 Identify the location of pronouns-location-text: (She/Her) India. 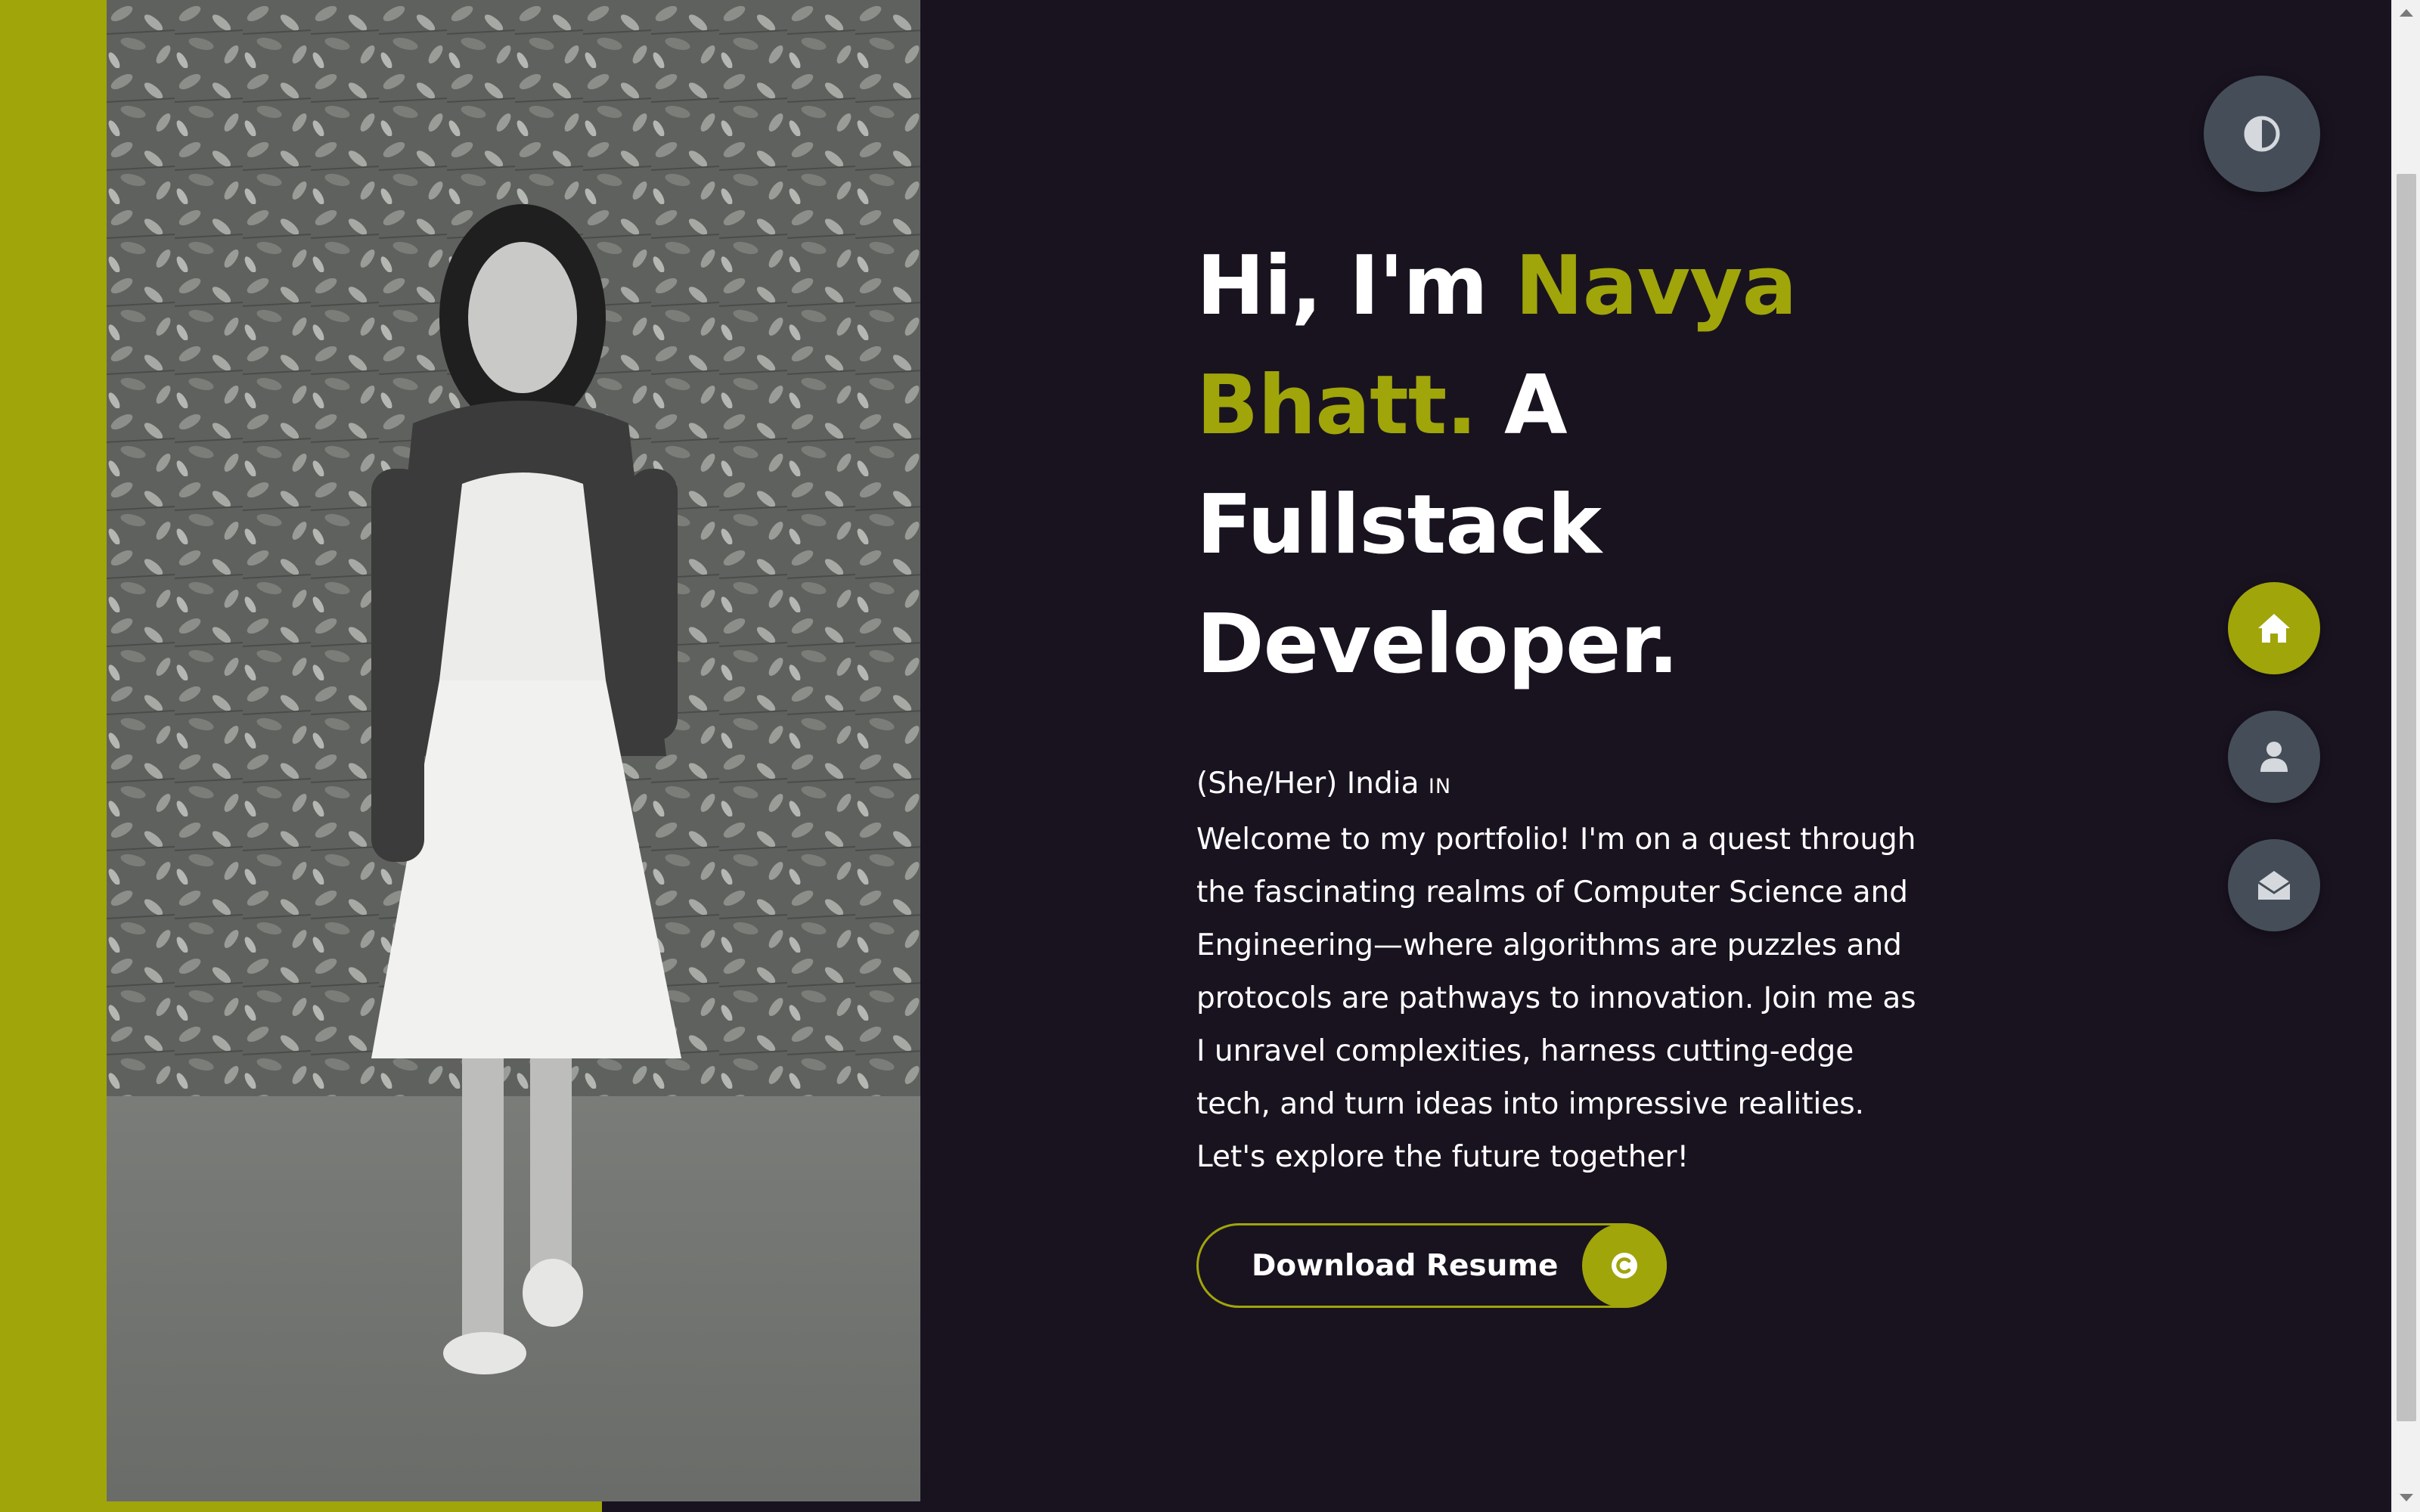
(1312, 784).